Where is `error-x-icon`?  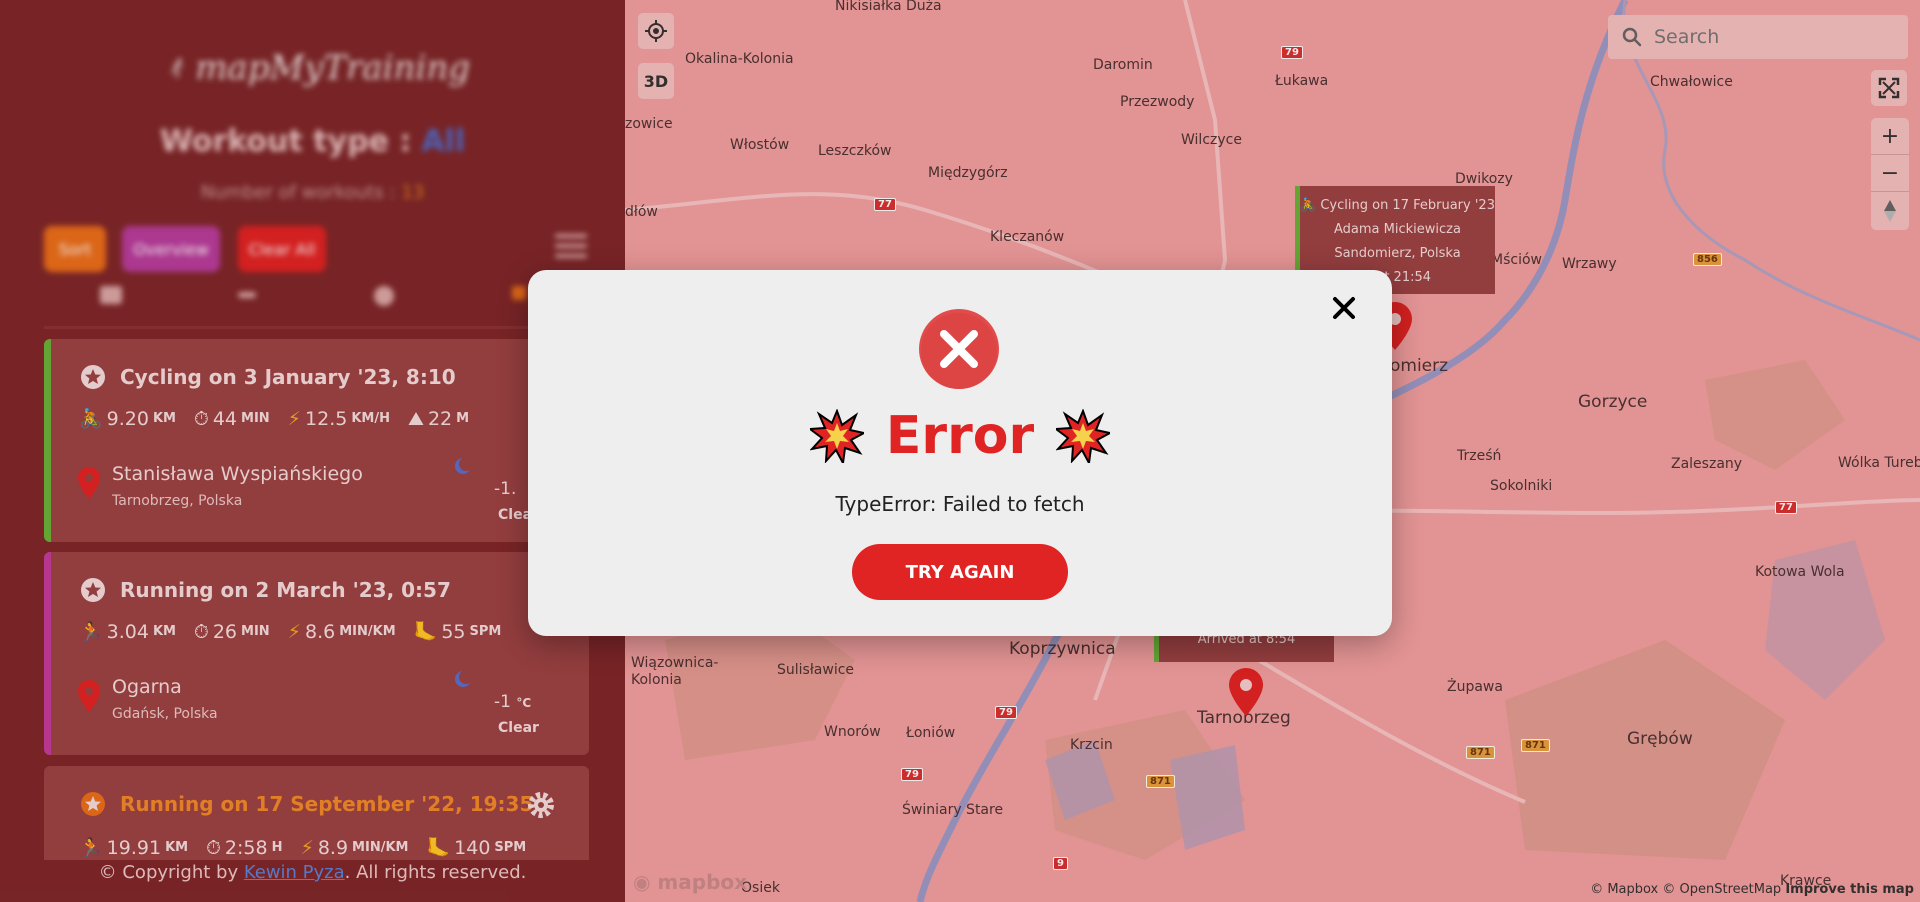 error-x-icon is located at coordinates (959, 349).